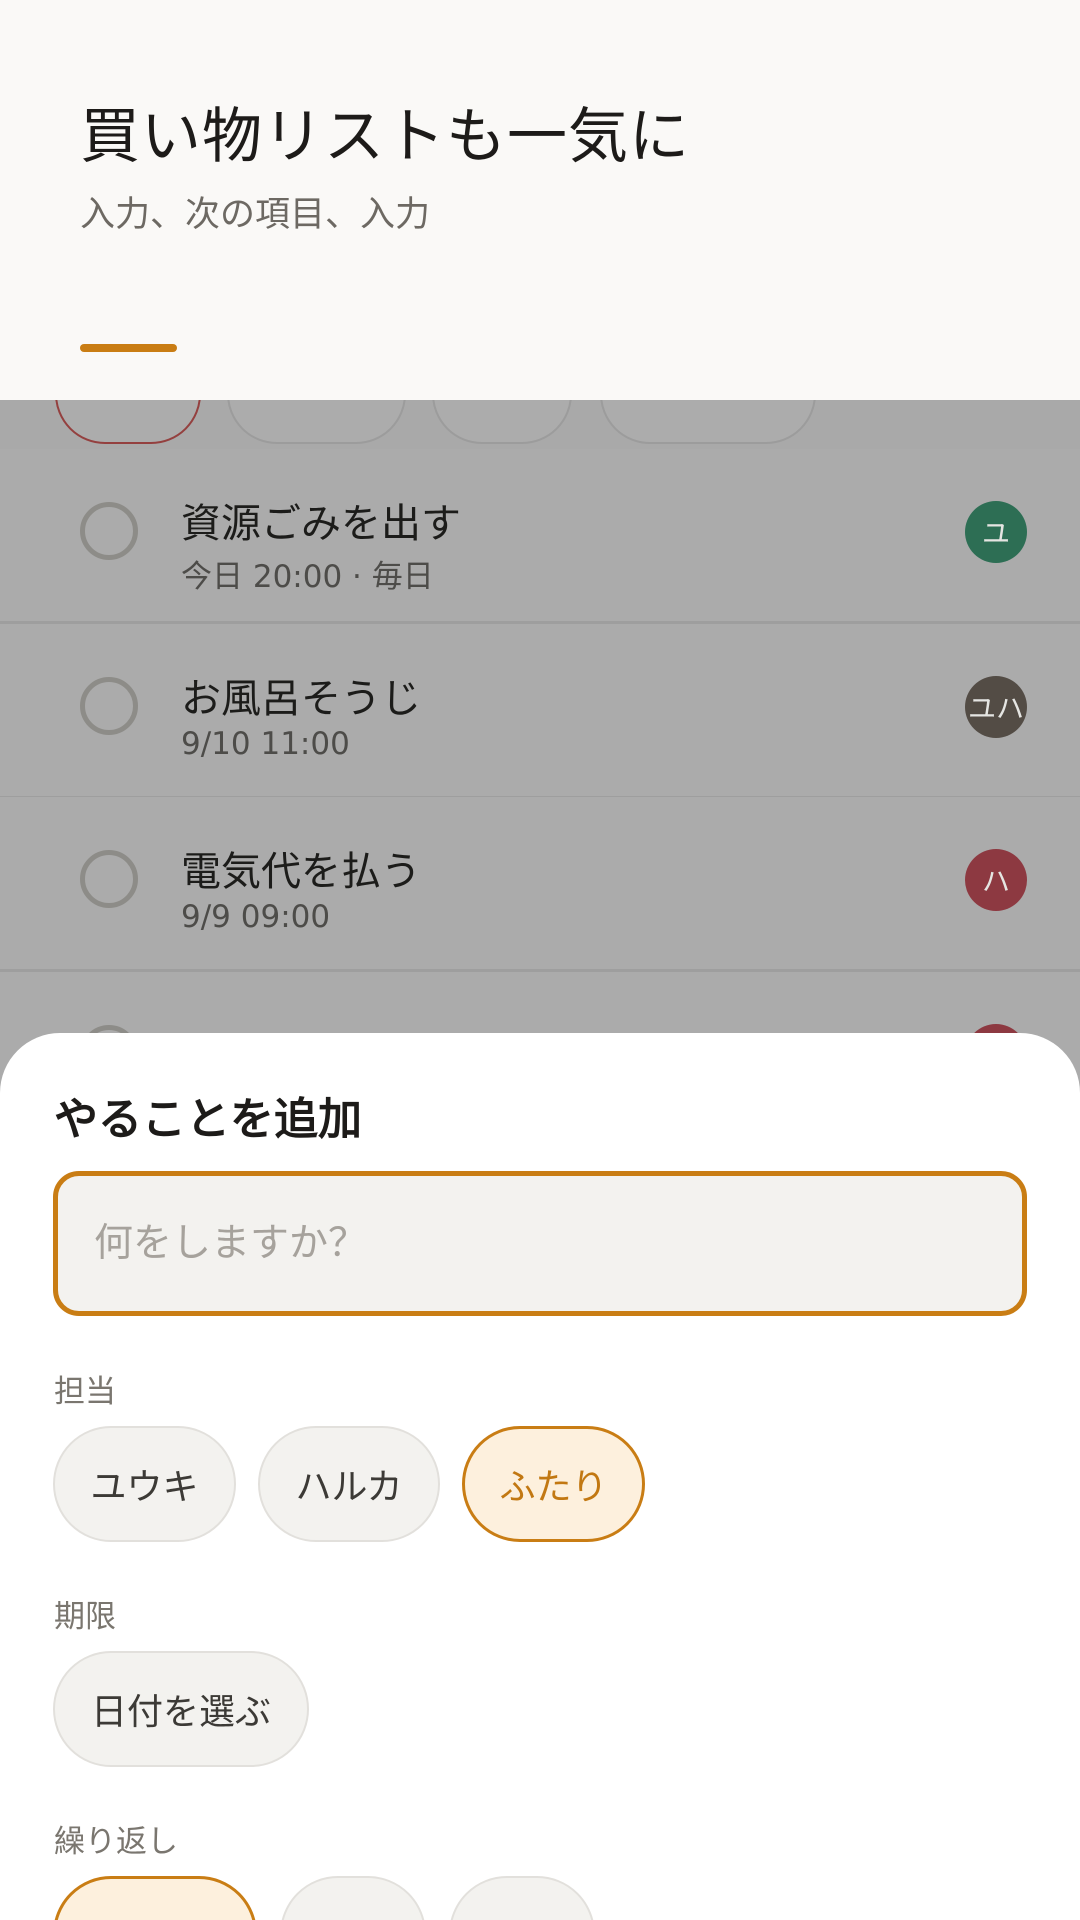 The height and width of the screenshot is (1920, 1080). What do you see at coordinates (996, 707) in the screenshot?
I see `assignee-avatar: ユハ` at bounding box center [996, 707].